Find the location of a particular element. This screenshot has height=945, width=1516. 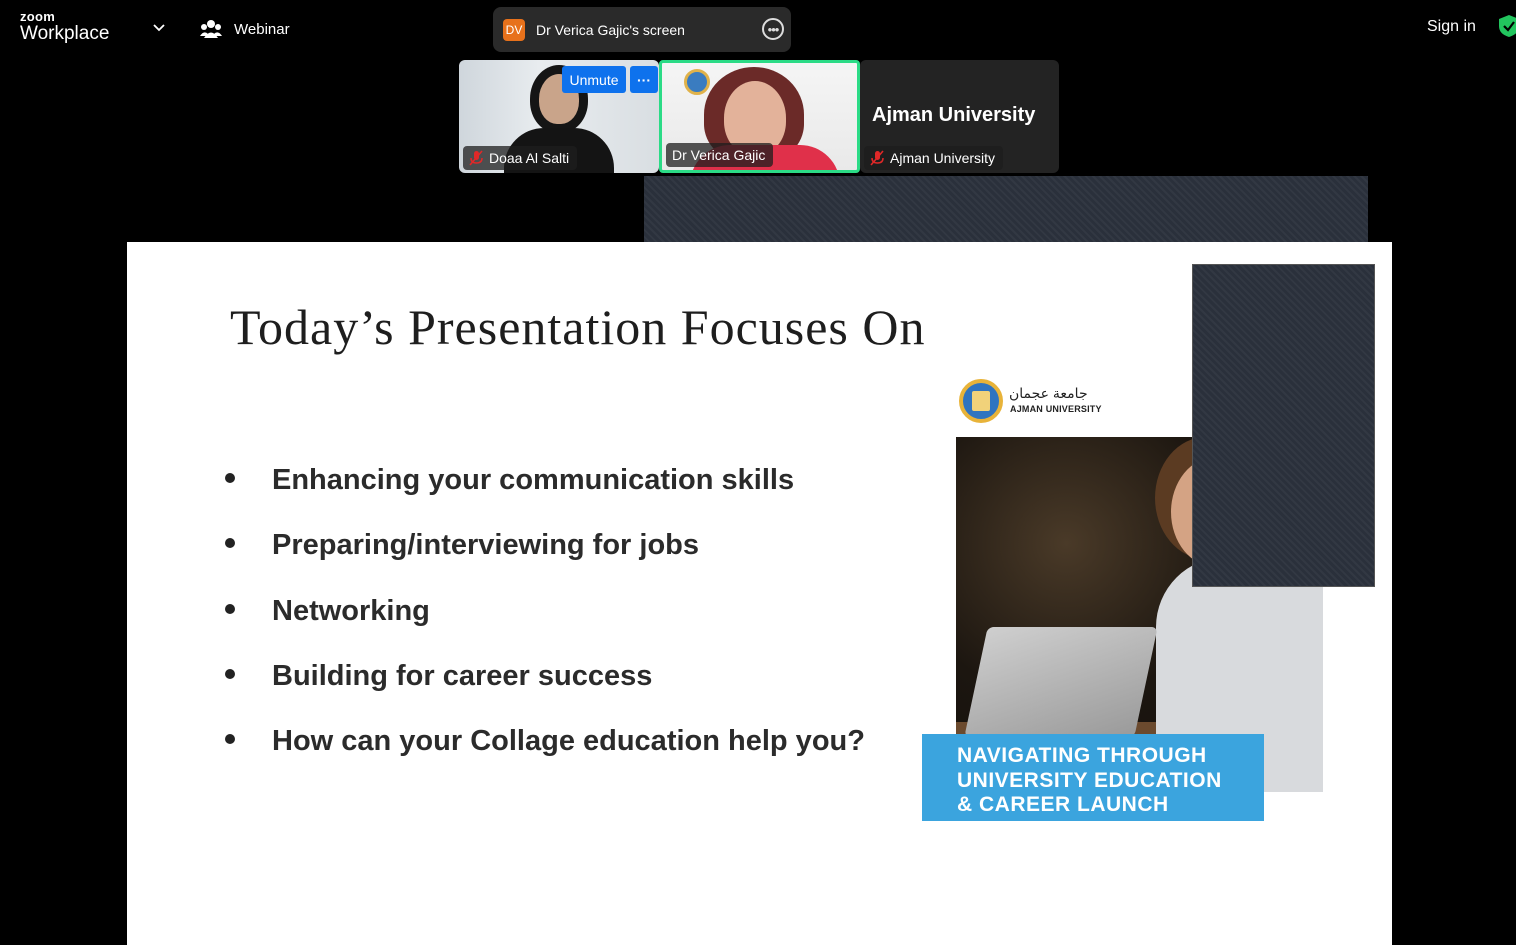

slide-bullet: Preparing/interviewing for jobs is located at coordinates (543, 559).